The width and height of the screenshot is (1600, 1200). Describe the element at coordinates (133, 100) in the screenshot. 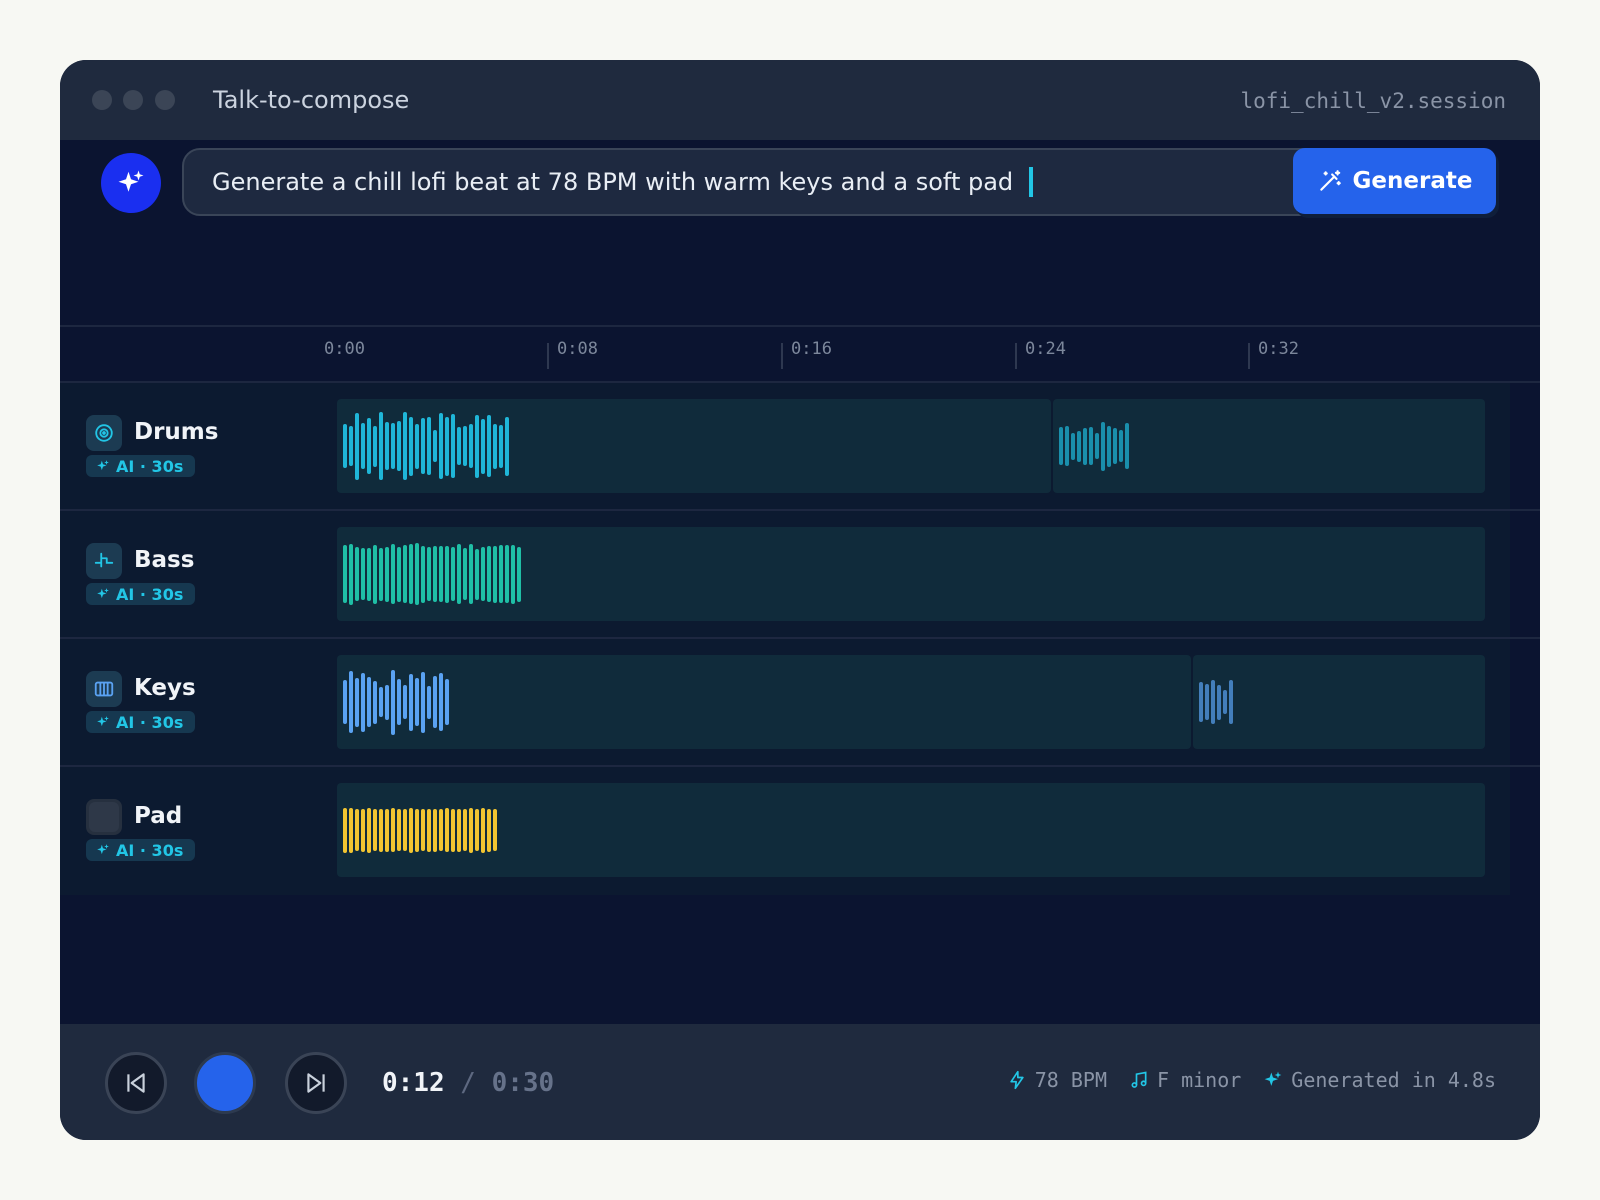

I see `window-minimize-dot` at that location.